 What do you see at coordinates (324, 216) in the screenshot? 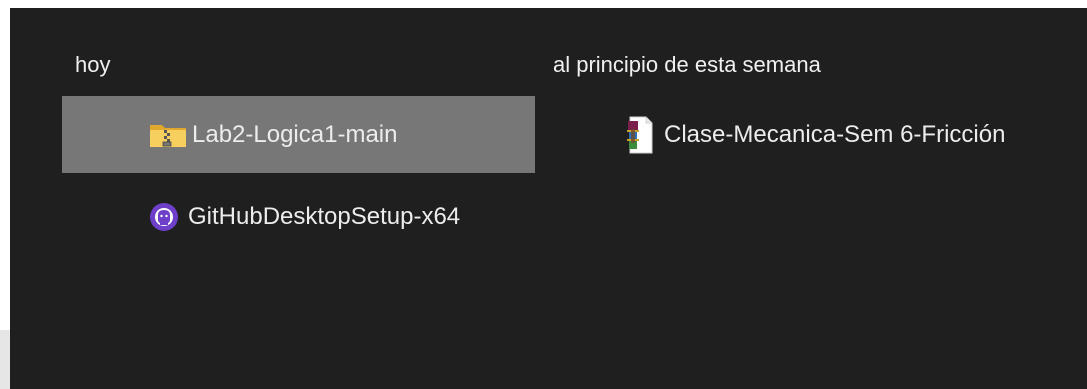
I see `file-item-label: GitHubDesktopSetup-x64` at bounding box center [324, 216].